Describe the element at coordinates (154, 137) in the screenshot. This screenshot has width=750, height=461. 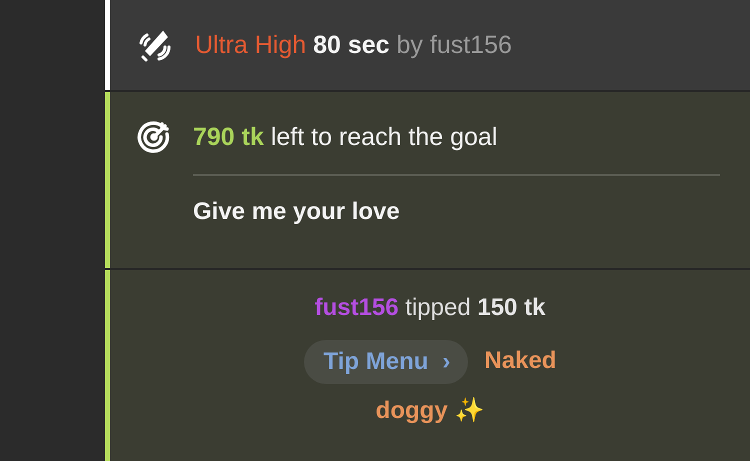
I see `target-icon` at that location.